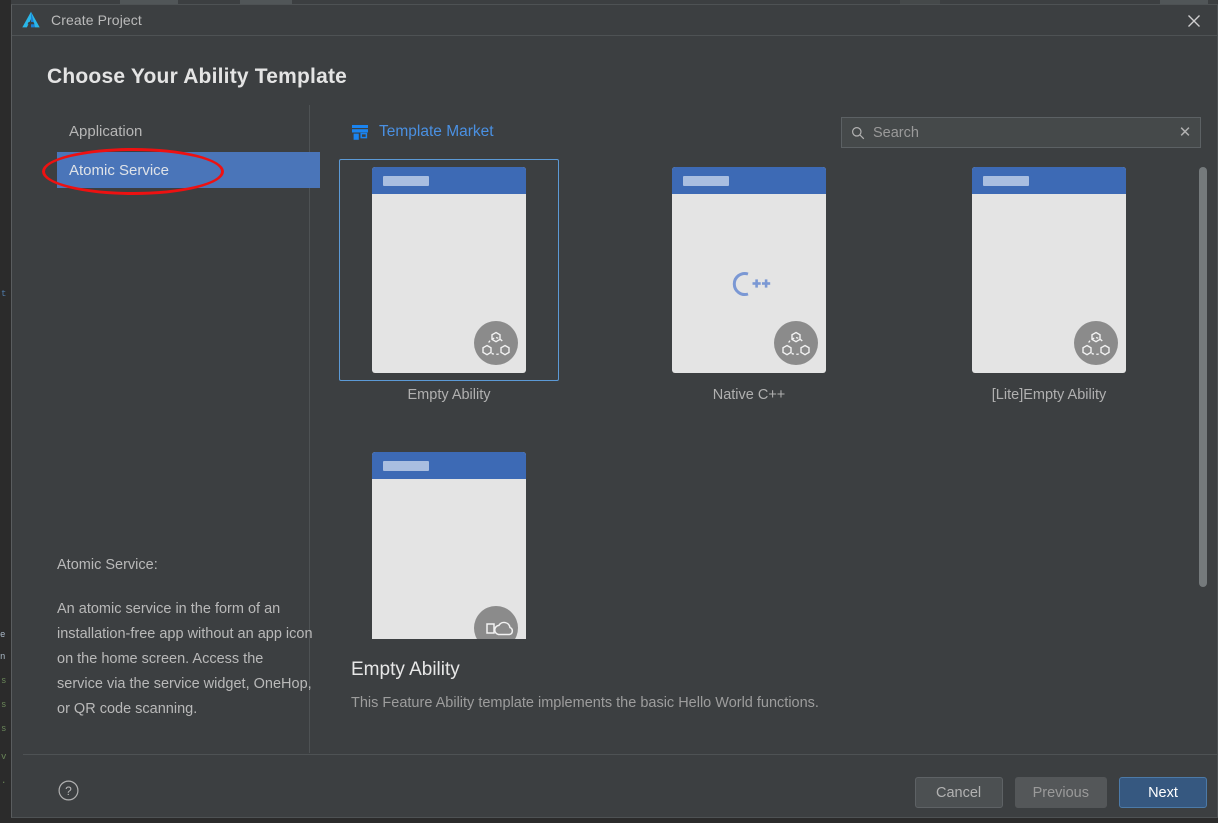 The image size is (1218, 823). Describe the element at coordinates (4, 294) in the screenshot. I see `ide-code-fragment: t` at that location.